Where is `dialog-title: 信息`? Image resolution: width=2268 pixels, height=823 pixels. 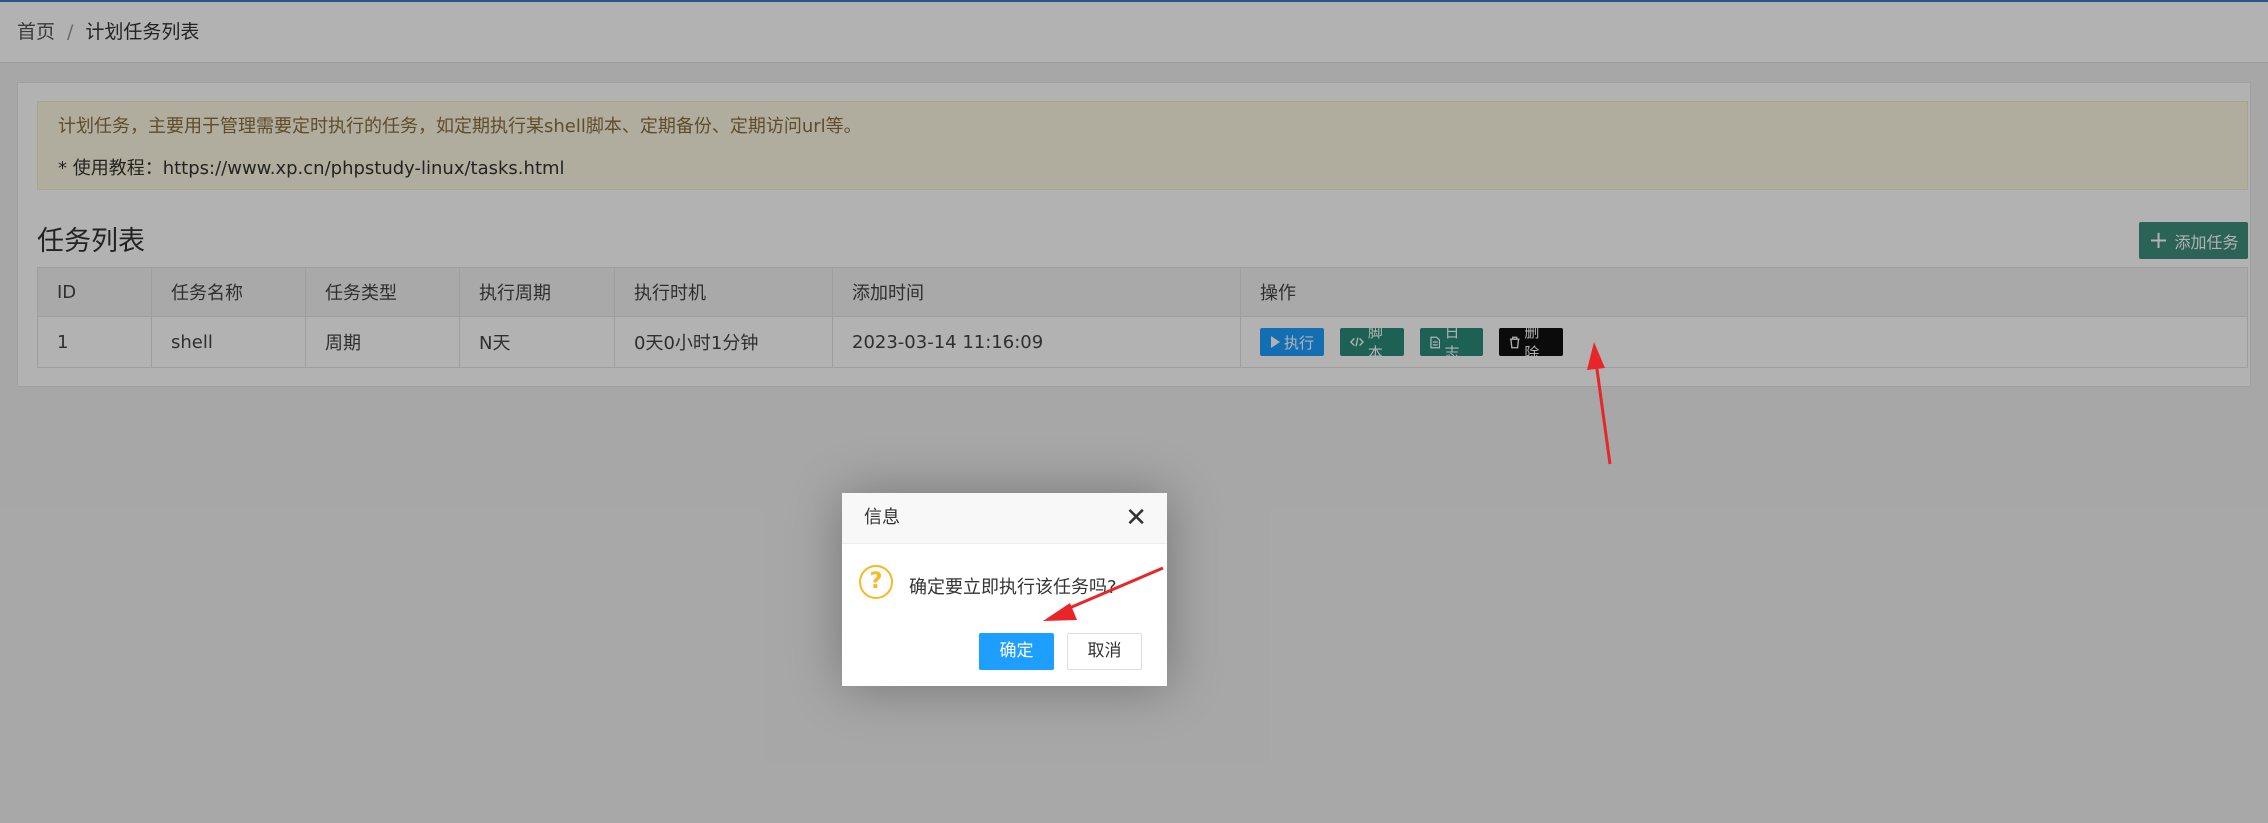
dialog-title: 信息 is located at coordinates (882, 517).